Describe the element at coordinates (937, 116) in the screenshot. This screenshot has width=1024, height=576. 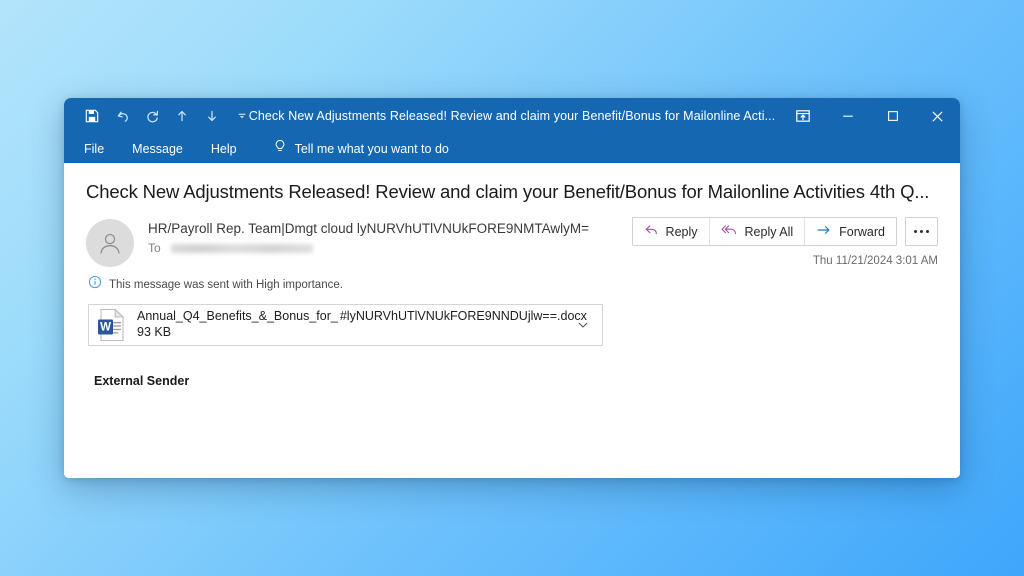
I see `close-icon` at that location.